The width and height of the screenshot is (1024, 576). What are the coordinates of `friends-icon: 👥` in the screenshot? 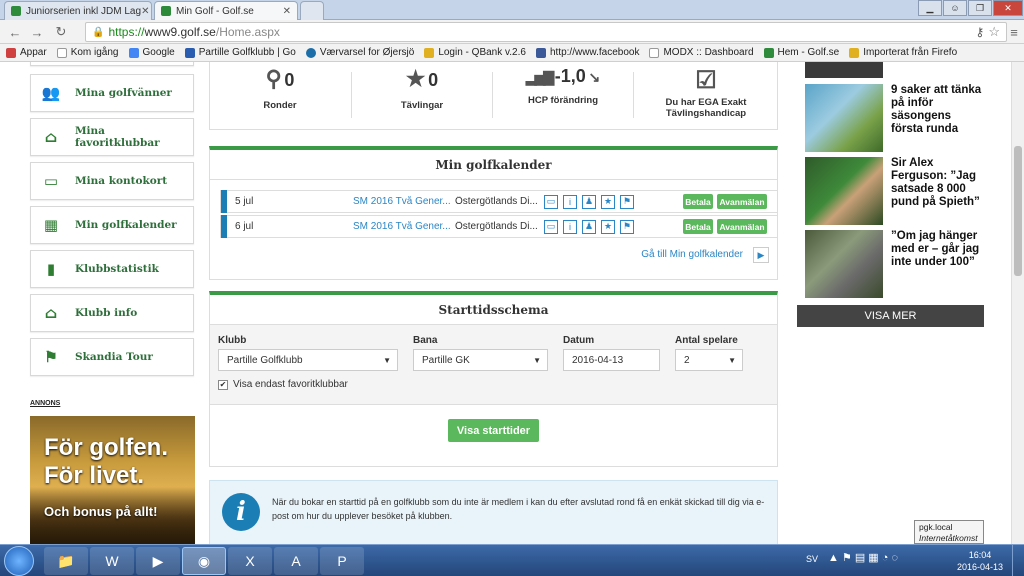 It's located at (51, 93).